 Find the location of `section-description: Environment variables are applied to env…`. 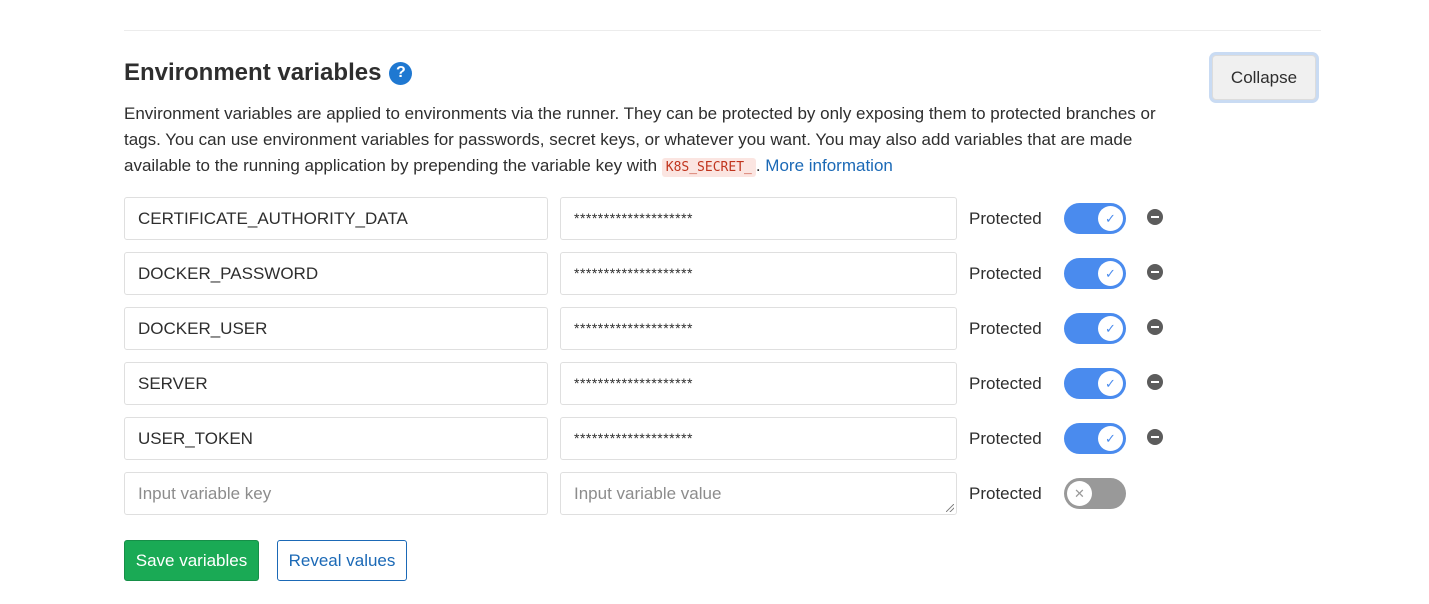

section-description: Environment variables are applied to env… is located at coordinates (654, 141).